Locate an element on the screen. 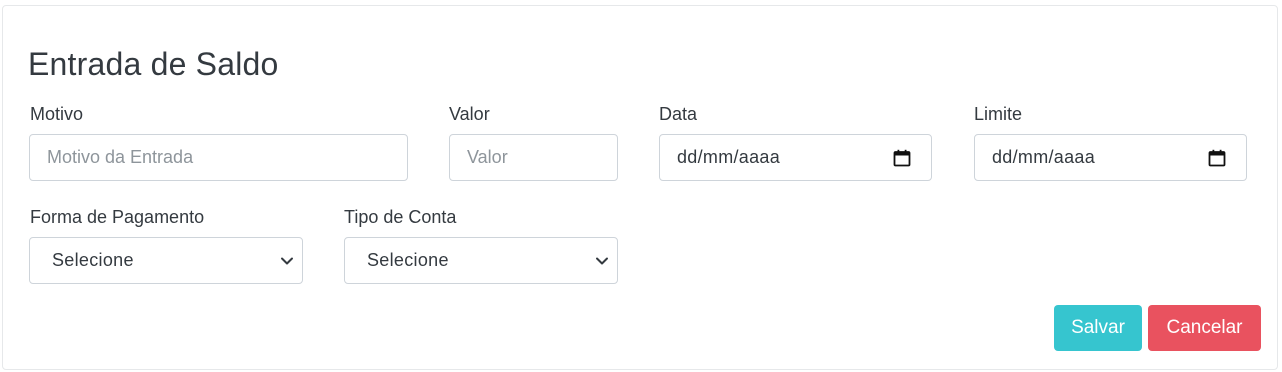 The width and height of the screenshot is (1282, 372). data-date-input: dd/mm/aaaa is located at coordinates (795, 157).